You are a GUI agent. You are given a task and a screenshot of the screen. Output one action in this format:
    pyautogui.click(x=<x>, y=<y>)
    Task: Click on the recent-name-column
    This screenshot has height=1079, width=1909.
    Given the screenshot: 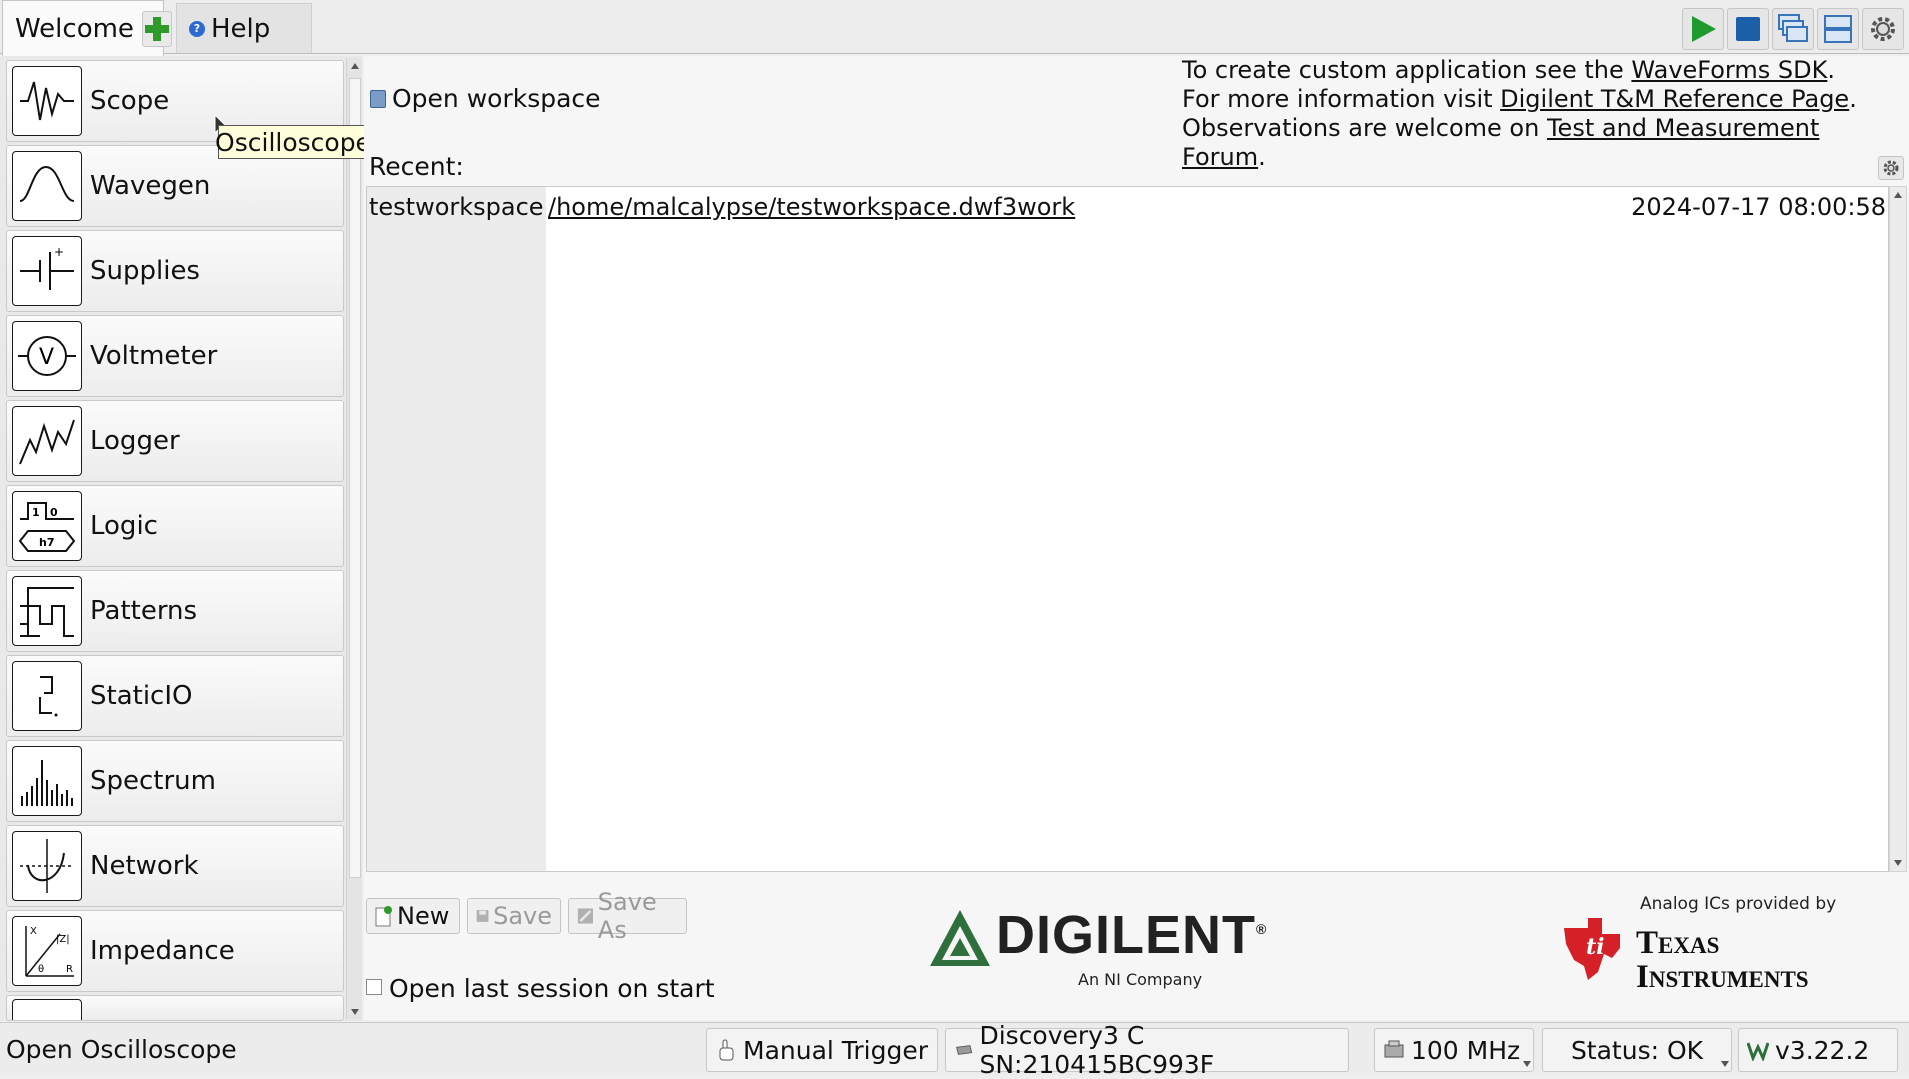 What is the action you would take?
    pyautogui.click(x=456, y=529)
    